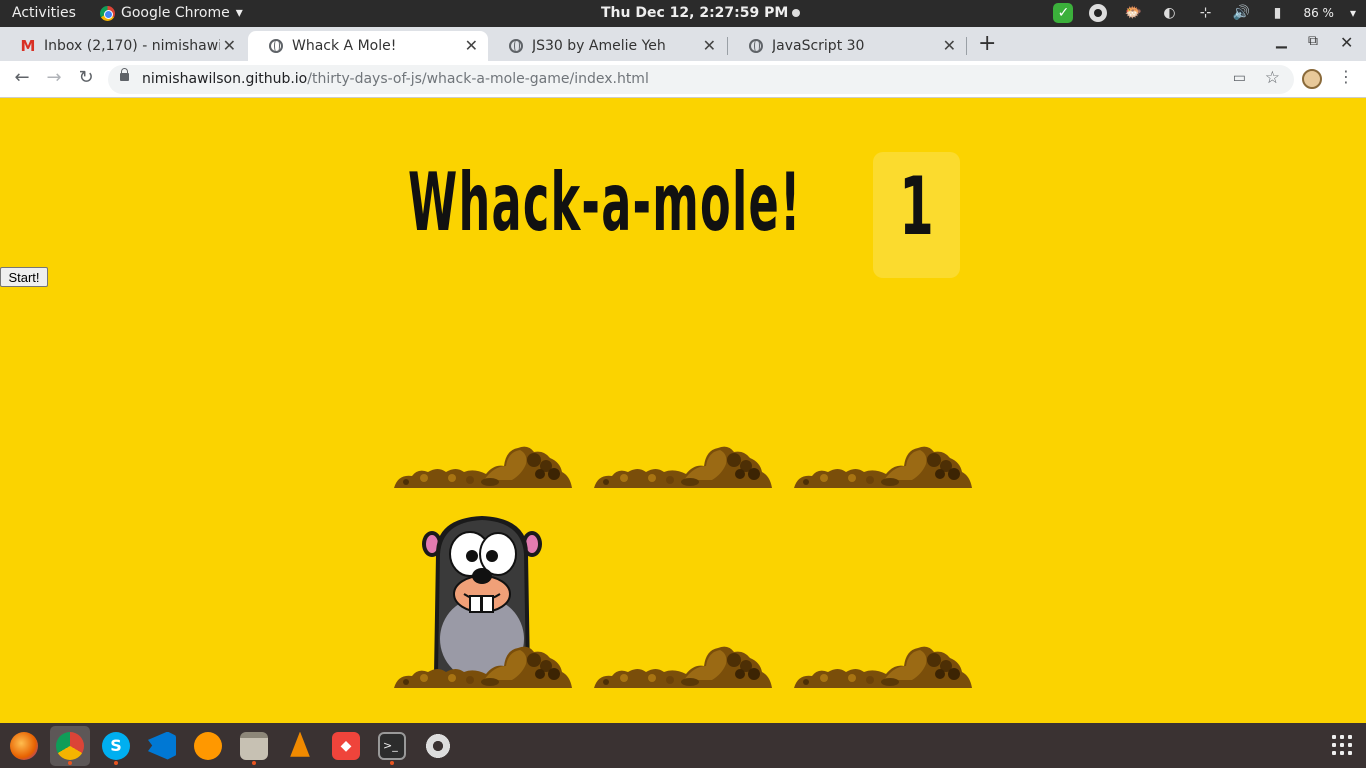 The width and height of the screenshot is (1366, 768). What do you see at coordinates (599, 46) in the screenshot?
I see `tab-title: JS30 by Amelie Yeh` at bounding box center [599, 46].